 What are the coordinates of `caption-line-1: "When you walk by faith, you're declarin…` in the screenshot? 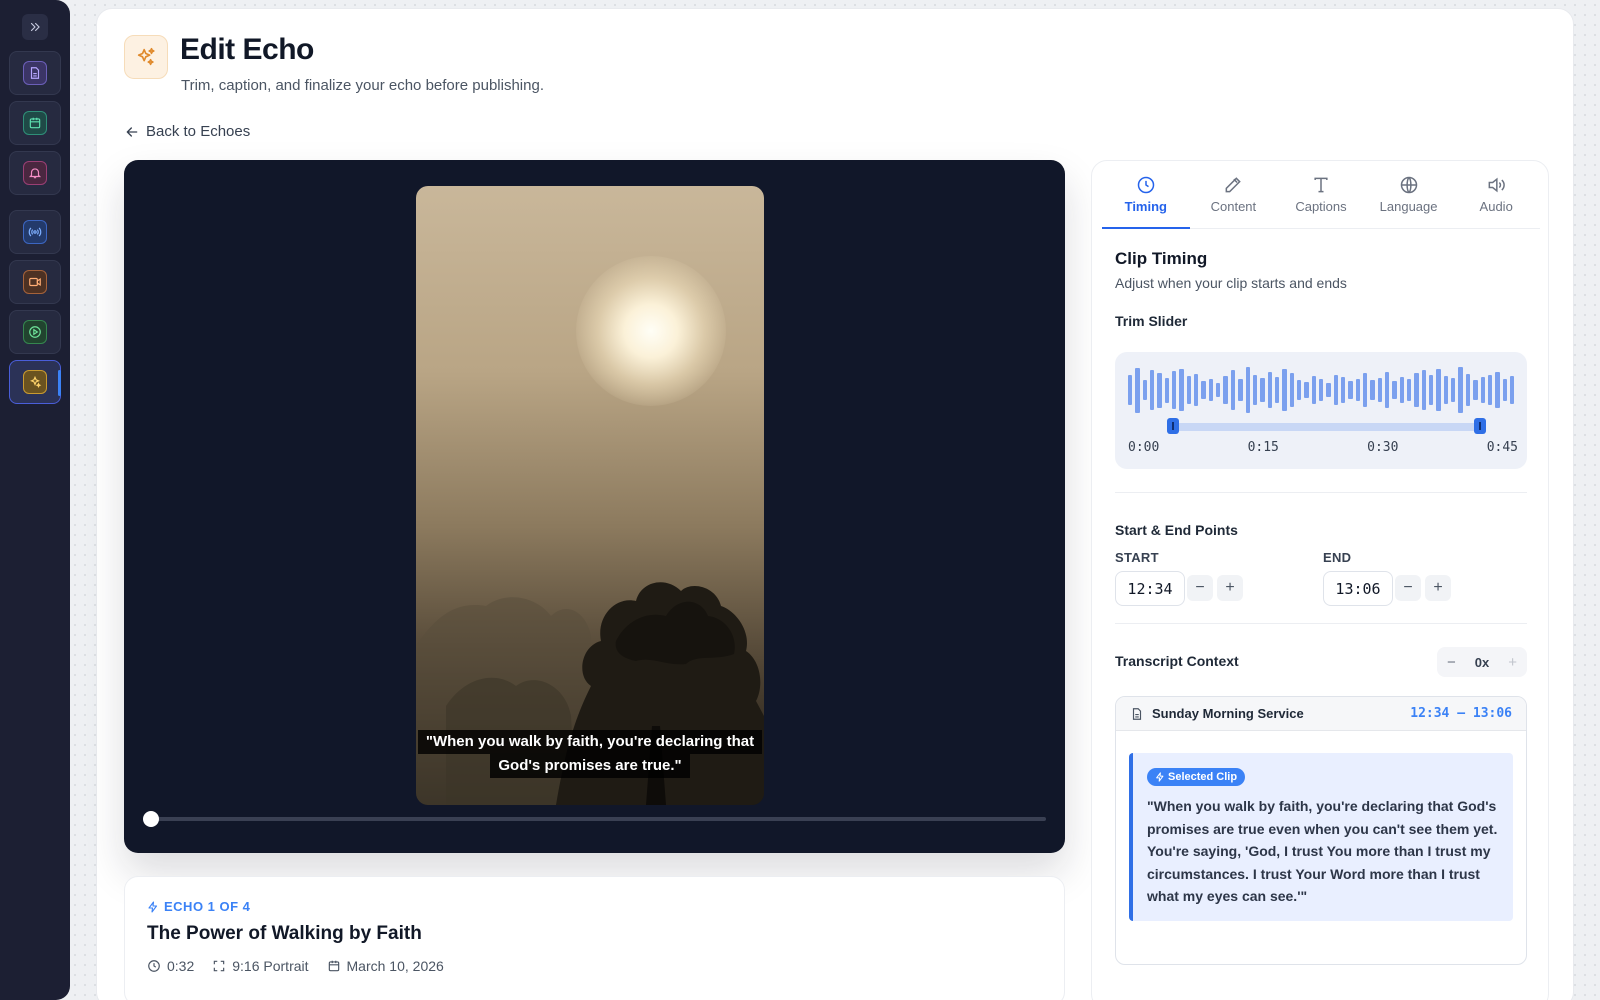 It's located at (590, 742).